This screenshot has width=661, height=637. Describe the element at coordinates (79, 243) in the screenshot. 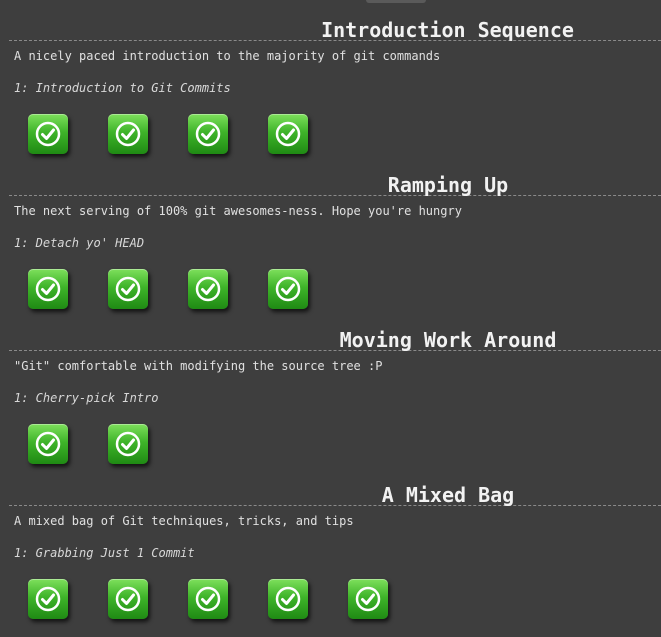

I see `level-name: 1: Detach yo' HEAD` at that location.